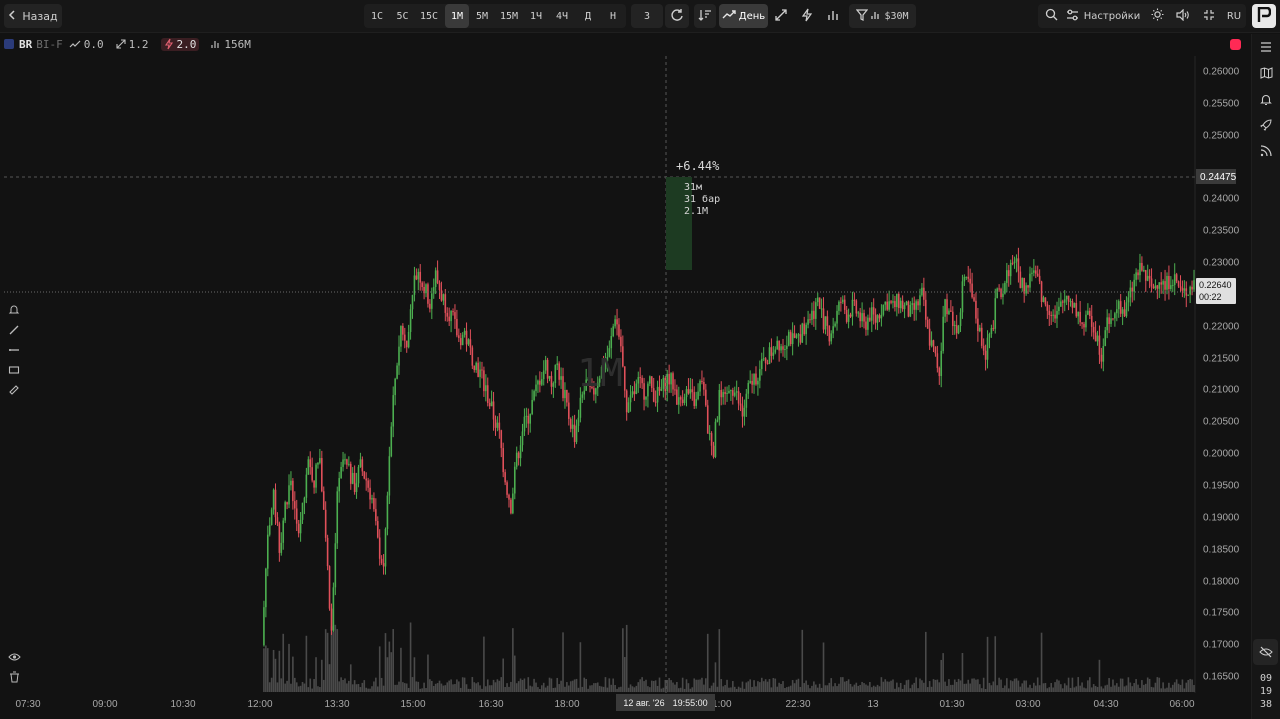 This screenshot has height=719, width=1280. What do you see at coordinates (33, 44) in the screenshot?
I see `symbol-chip: BR BI-F` at bounding box center [33, 44].